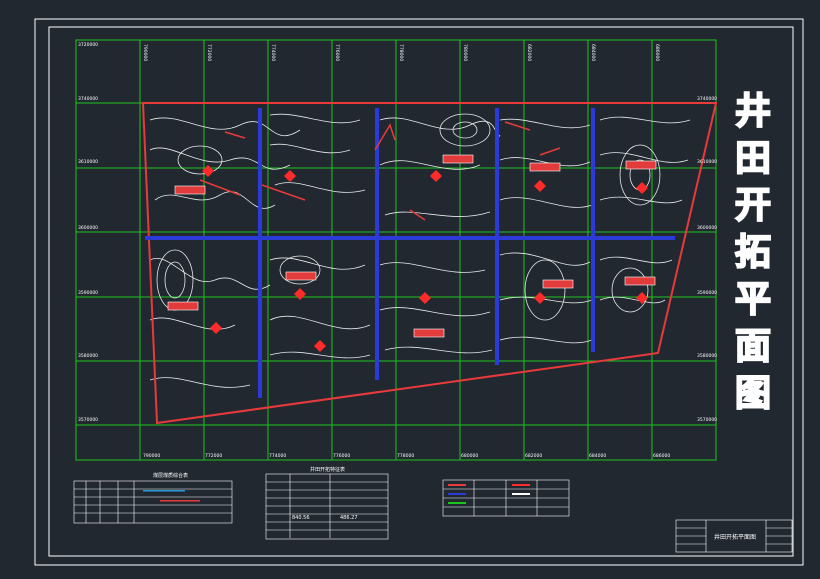 The height and width of the screenshot is (579, 820). What do you see at coordinates (153, 502) in the screenshot?
I see `table-left` at bounding box center [153, 502].